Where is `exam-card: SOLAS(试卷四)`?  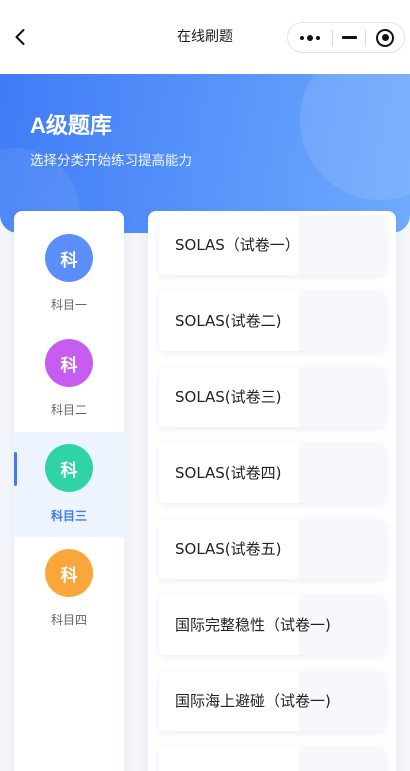
exam-card: SOLAS(试卷四) is located at coordinates (272, 473).